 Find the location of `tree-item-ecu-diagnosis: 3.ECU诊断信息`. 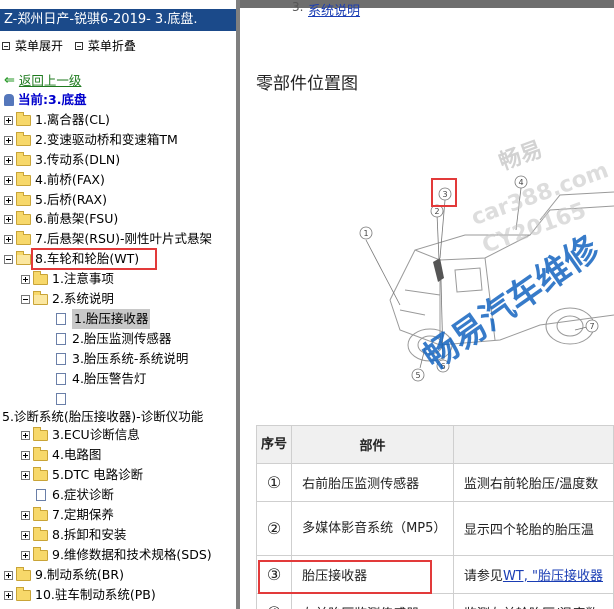

tree-item-ecu-diagnosis: 3.ECU诊断信息 is located at coordinates (80, 435).